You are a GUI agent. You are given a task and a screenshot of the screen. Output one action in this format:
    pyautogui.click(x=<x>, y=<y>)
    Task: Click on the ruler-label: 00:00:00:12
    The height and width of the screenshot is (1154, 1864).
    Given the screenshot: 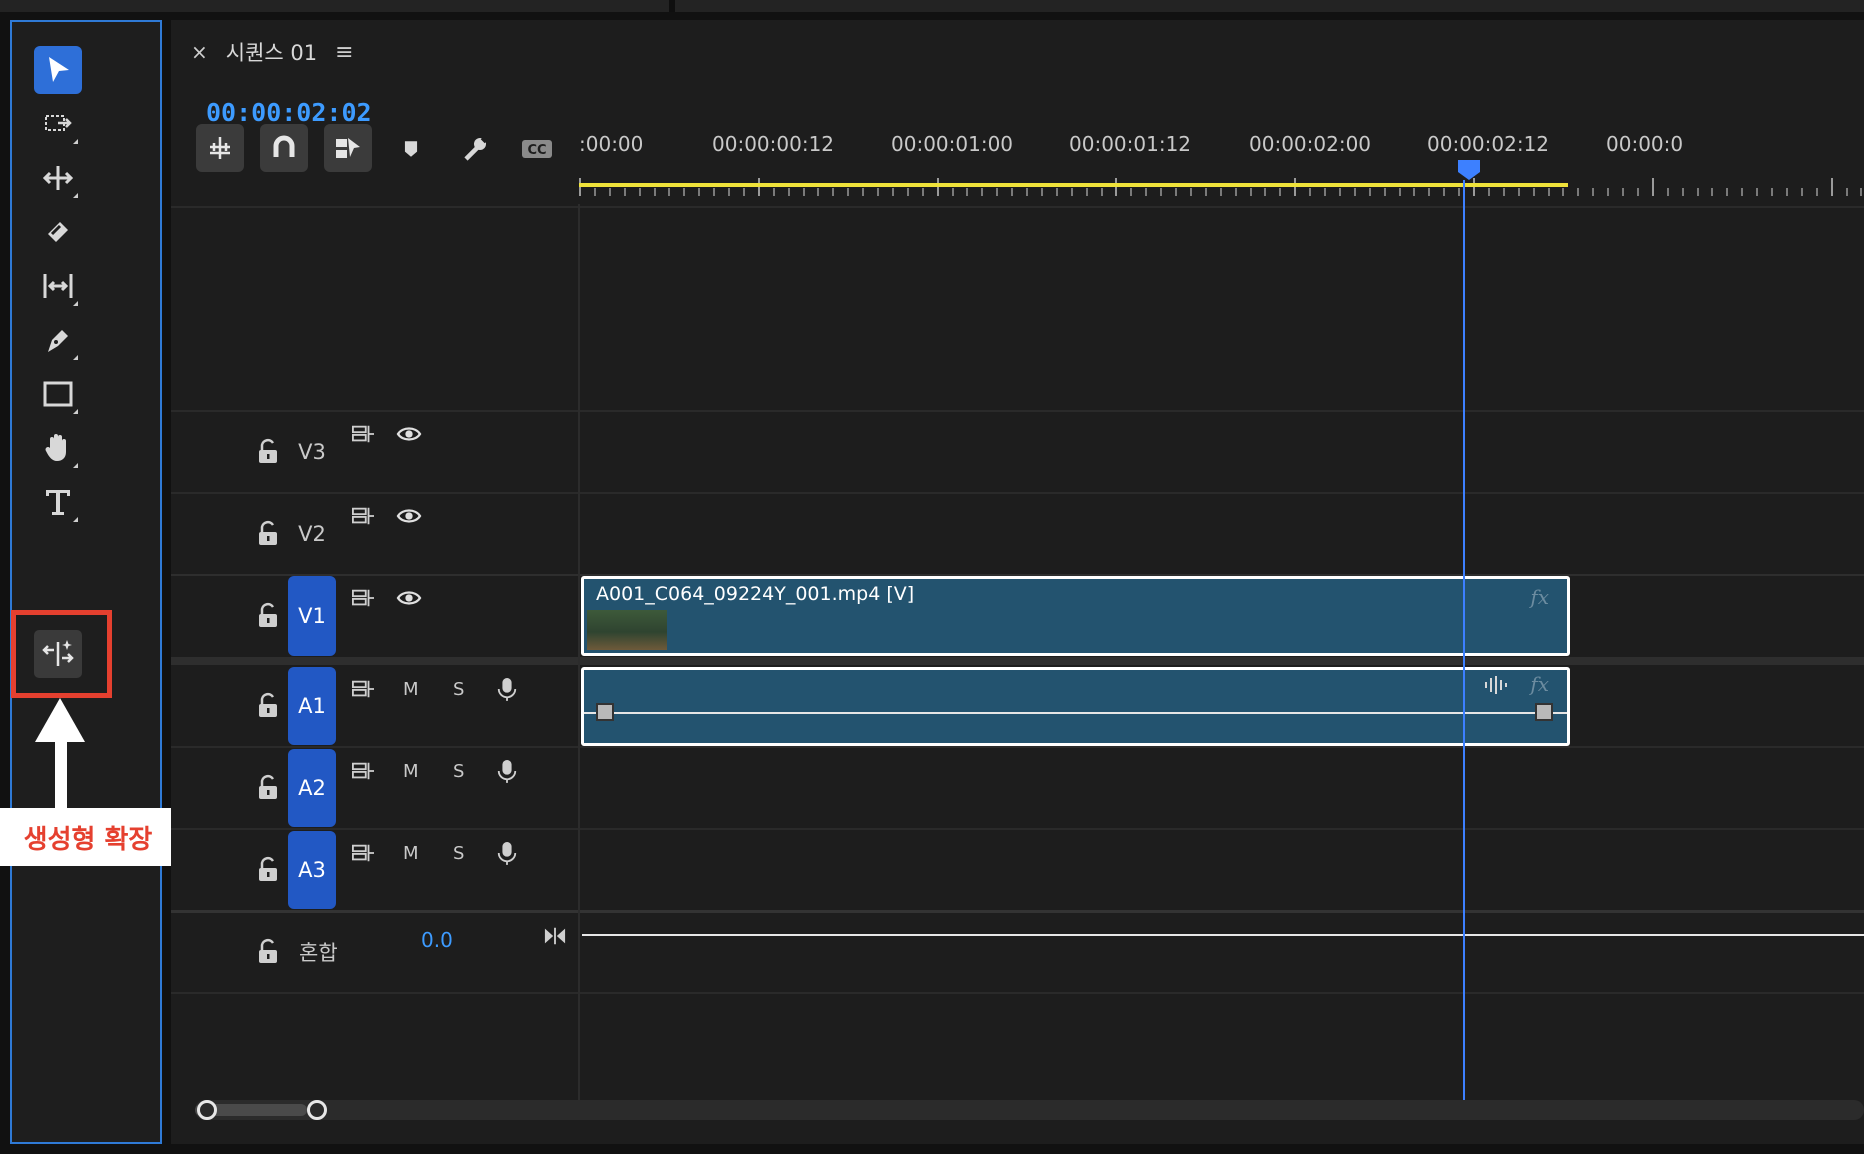 What is the action you would take?
    pyautogui.click(x=773, y=144)
    